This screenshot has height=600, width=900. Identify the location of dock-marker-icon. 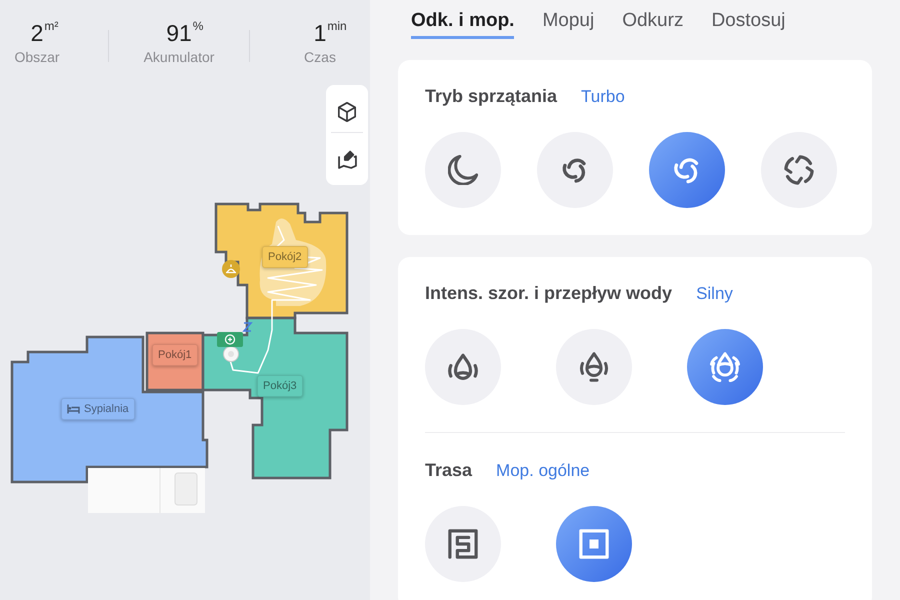
(230, 339).